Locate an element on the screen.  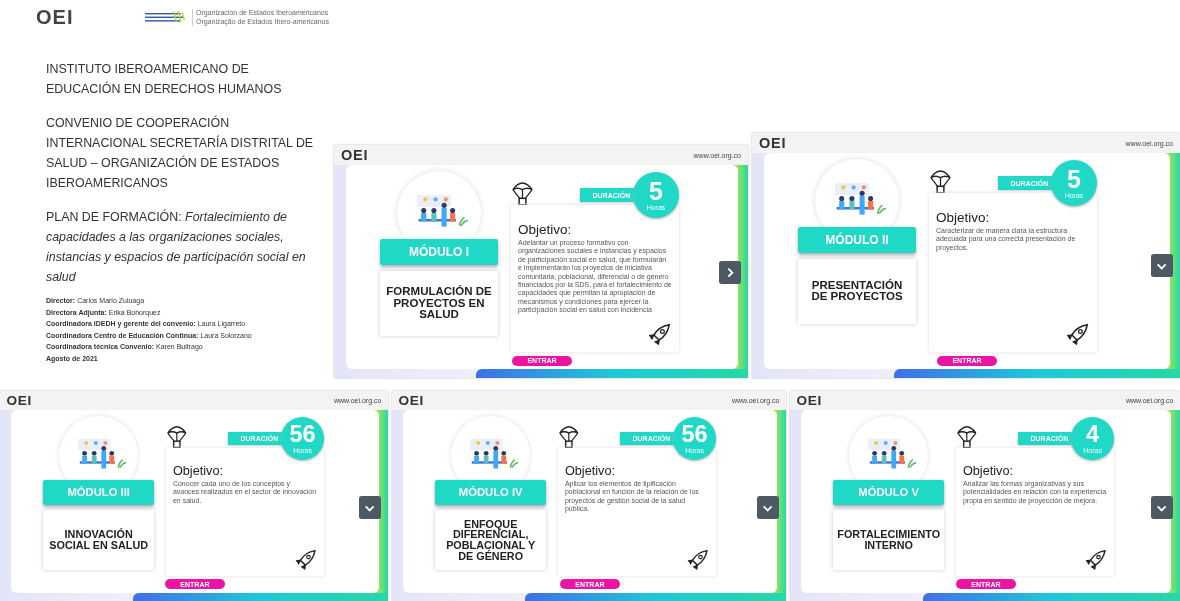
document-heading: INSTITUTO IBEROAMERICANO DE EDUCACIÓN EN DERECHOS HUMANOS is located at coordinates (164, 79).